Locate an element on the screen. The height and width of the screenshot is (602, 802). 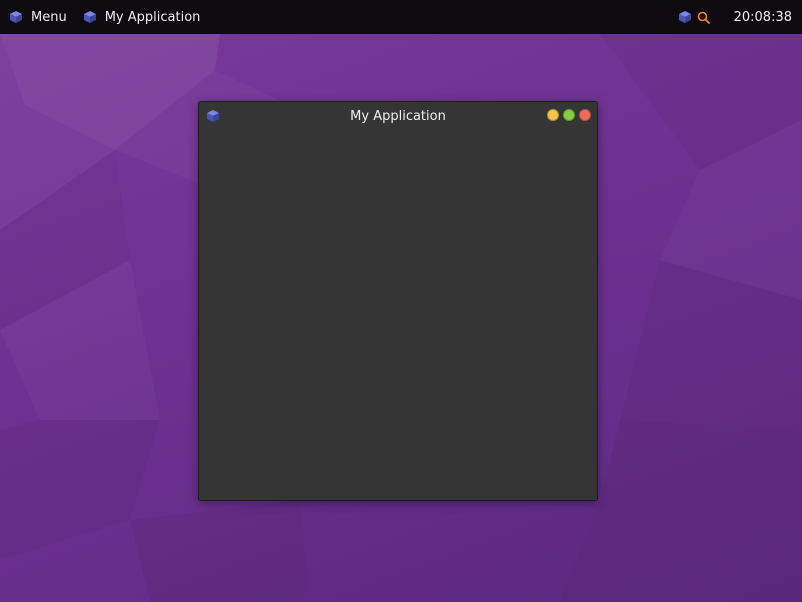
taskbar-app-my-application: My Application is located at coordinates (142, 17).